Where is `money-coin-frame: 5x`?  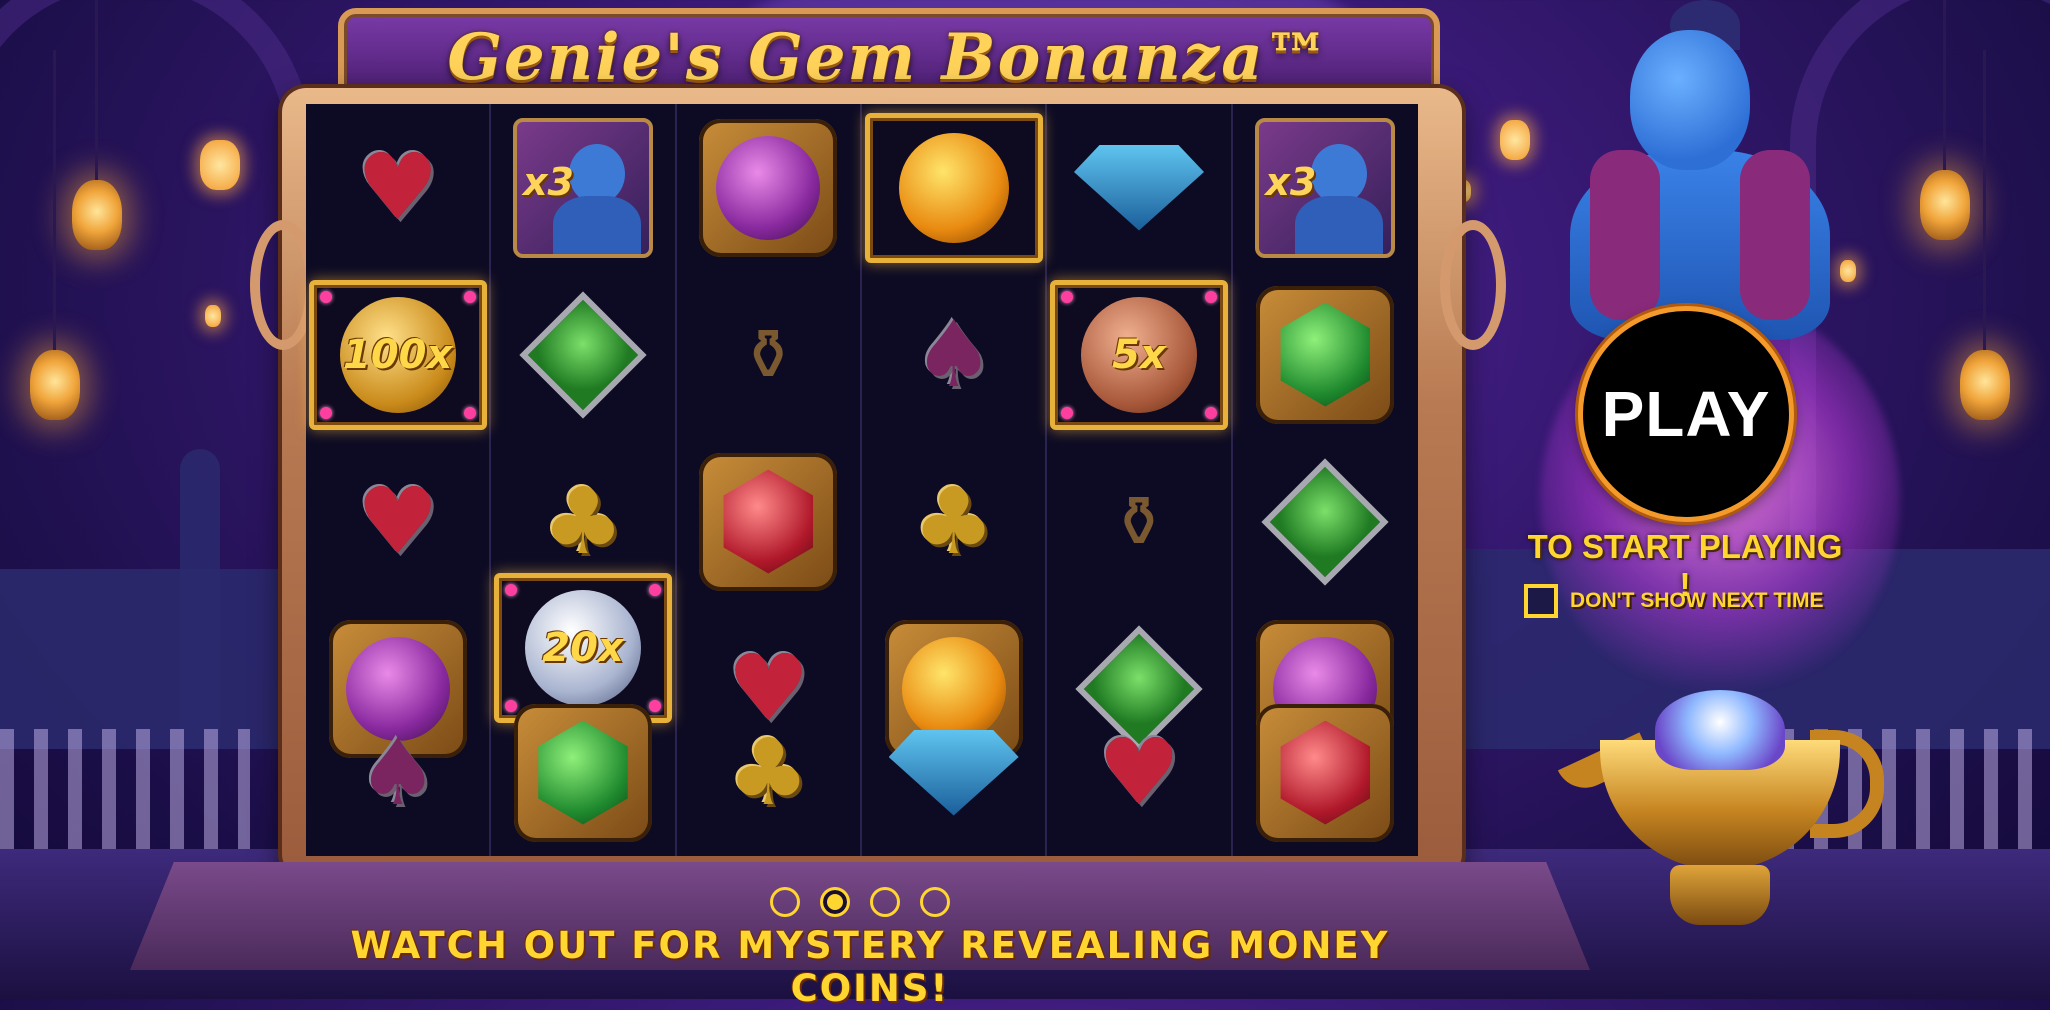
money-coin-frame: 5x is located at coordinates (1138, 354).